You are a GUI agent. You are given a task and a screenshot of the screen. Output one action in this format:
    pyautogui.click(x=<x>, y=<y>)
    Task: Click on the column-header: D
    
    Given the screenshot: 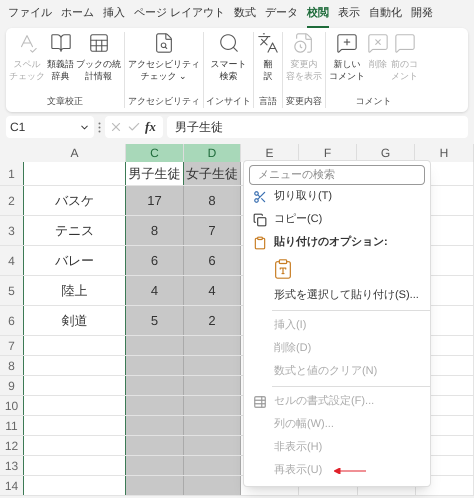 What is the action you would take?
    pyautogui.click(x=212, y=153)
    